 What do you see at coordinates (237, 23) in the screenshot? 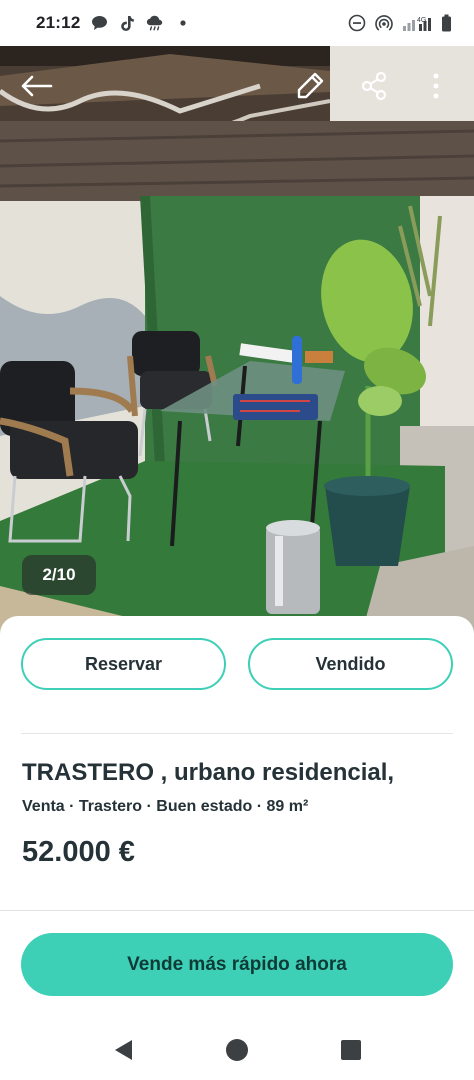
I see `status-bar: 21:12 4G` at bounding box center [237, 23].